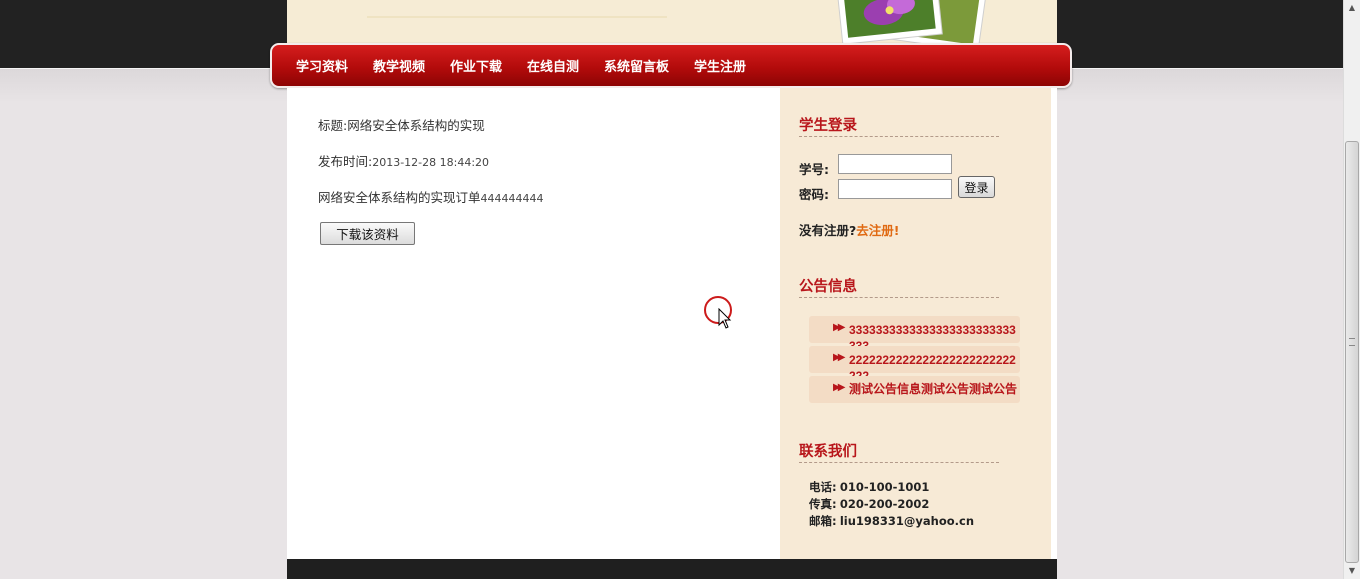 The width and height of the screenshot is (1360, 579). What do you see at coordinates (814, 194) in the screenshot?
I see `password-label: 密码:` at bounding box center [814, 194].